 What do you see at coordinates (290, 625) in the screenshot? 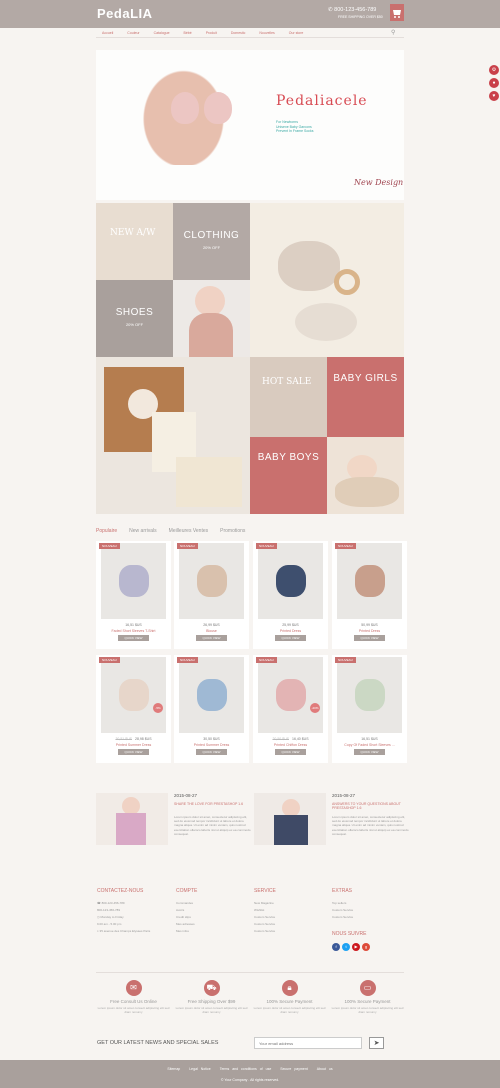
I see `current-price: 25,99 $US` at bounding box center [290, 625].